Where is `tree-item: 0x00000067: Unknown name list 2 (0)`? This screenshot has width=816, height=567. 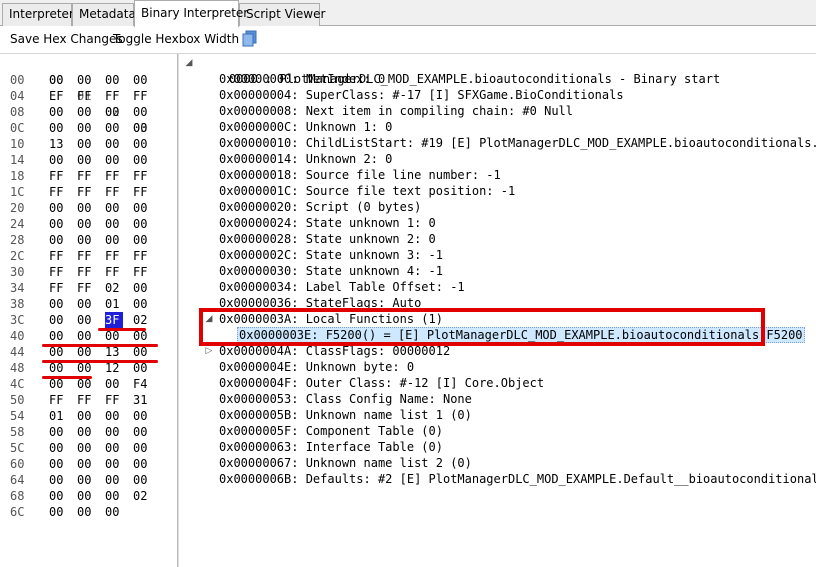
tree-item: 0x00000067: Unknown name list 2 (0) is located at coordinates (345, 463).